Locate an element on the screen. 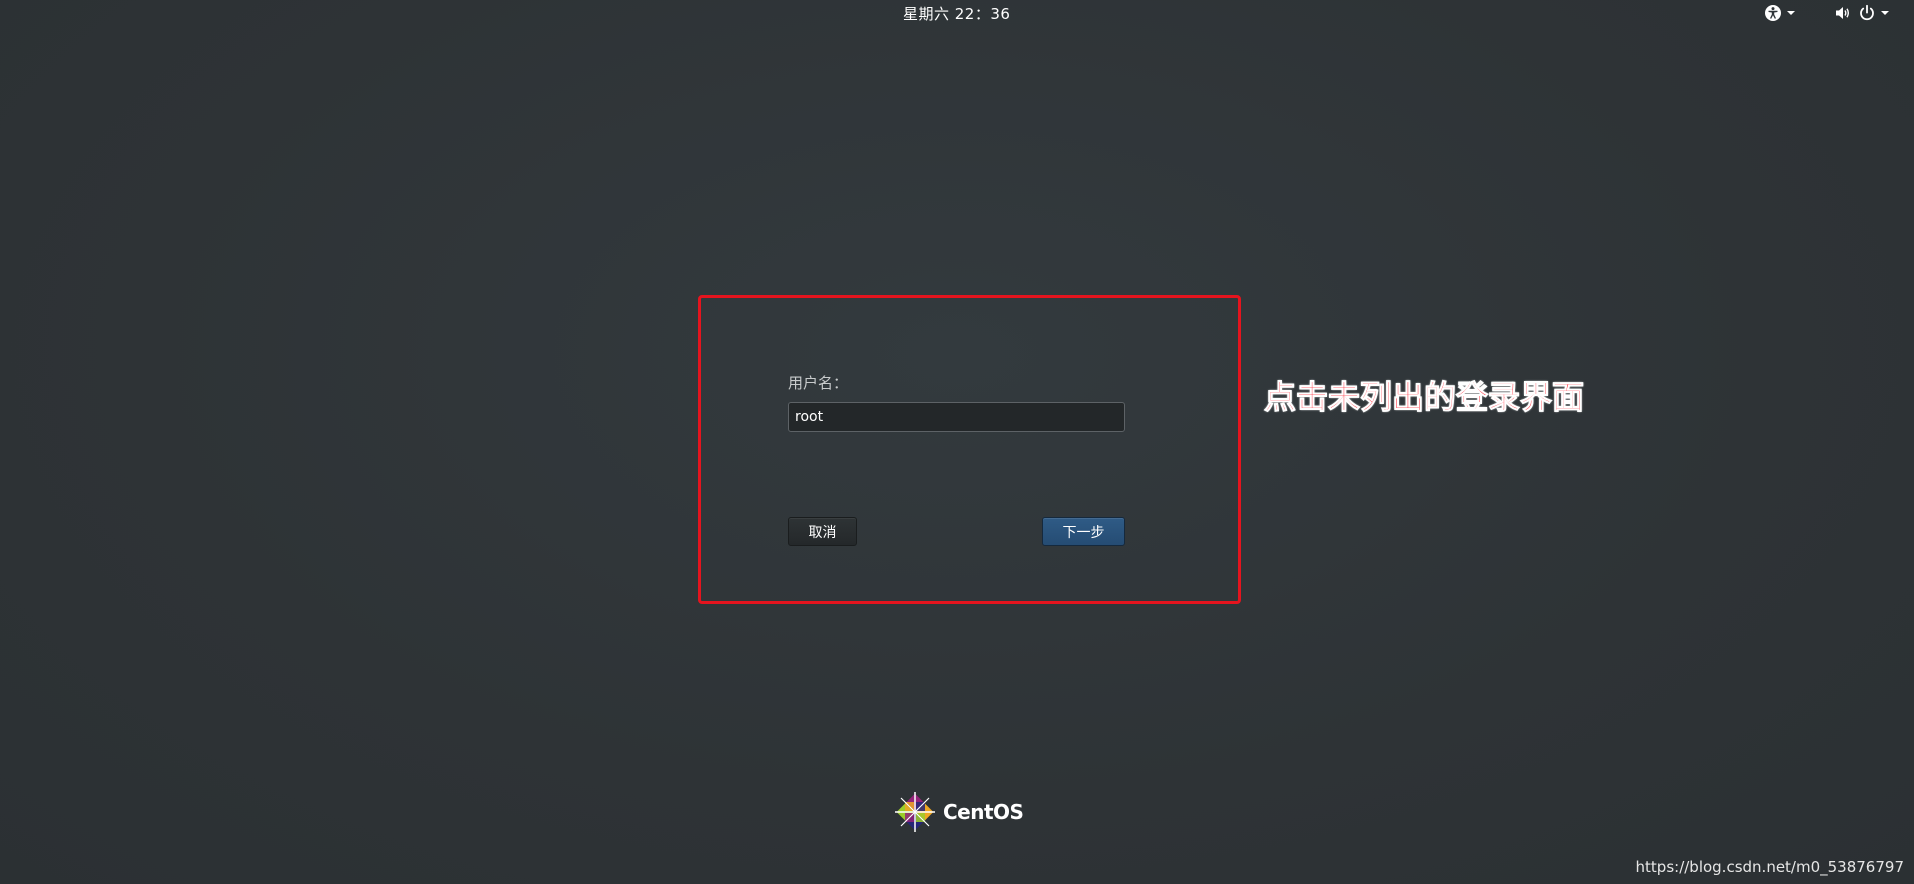  centos-logo: CentOS is located at coordinates (958, 812).